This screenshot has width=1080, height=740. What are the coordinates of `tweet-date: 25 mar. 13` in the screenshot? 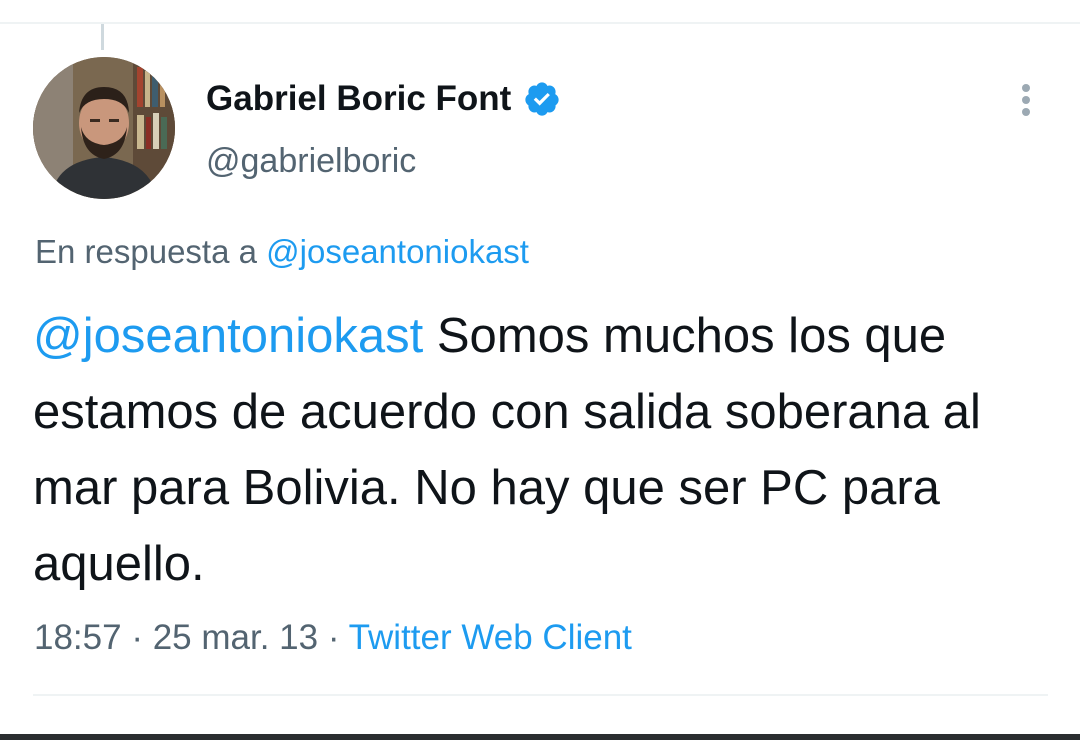 It's located at (235, 637).